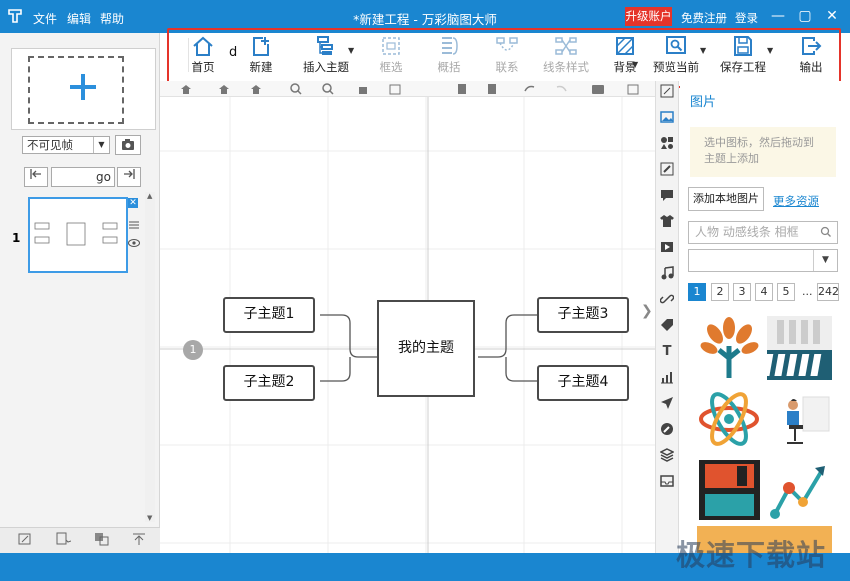 The height and width of the screenshot is (581, 850). I want to click on page-last: 242, so click(828, 292).